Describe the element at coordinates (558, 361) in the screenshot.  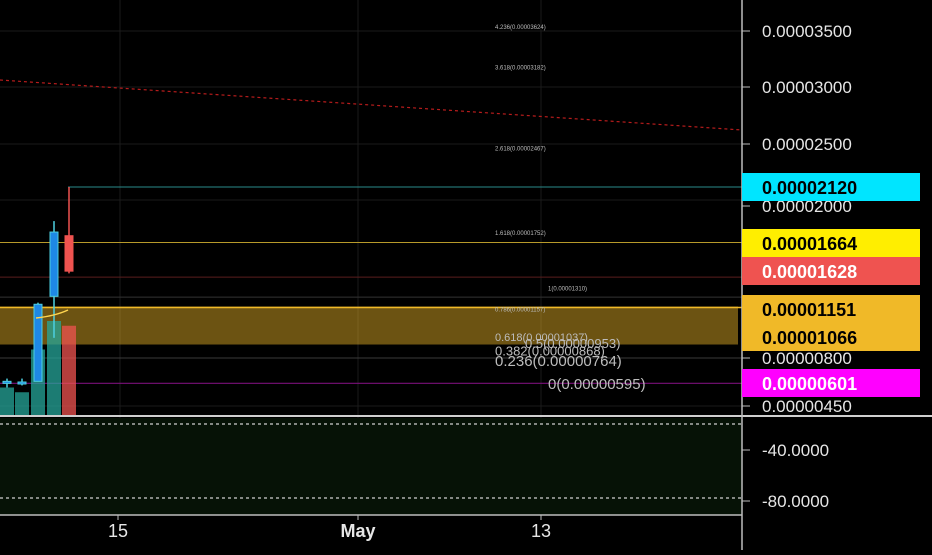
I see `fib-level-label: 0.236(0.00000764)` at that location.